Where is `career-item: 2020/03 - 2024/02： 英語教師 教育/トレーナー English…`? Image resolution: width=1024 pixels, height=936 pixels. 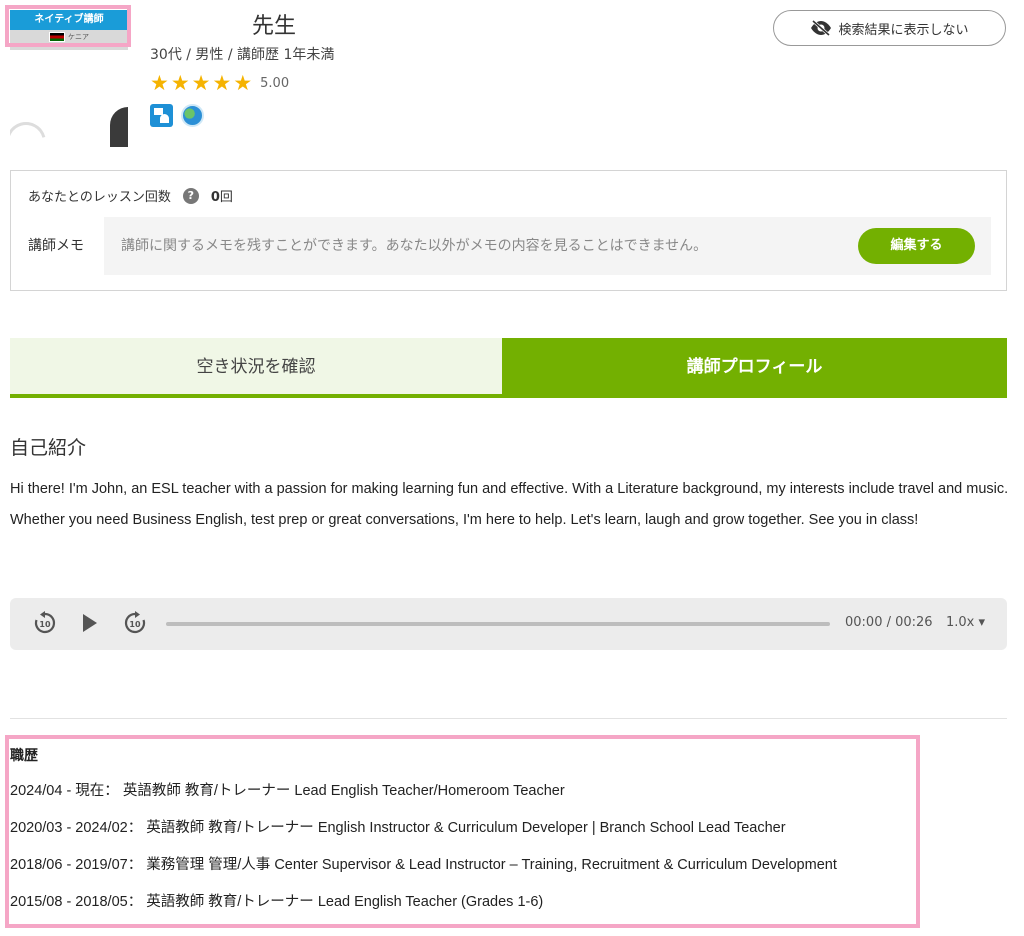
career-item: 2020/03 - 2024/02： 英語教師 教育/トレーナー English… is located at coordinates (398, 828).